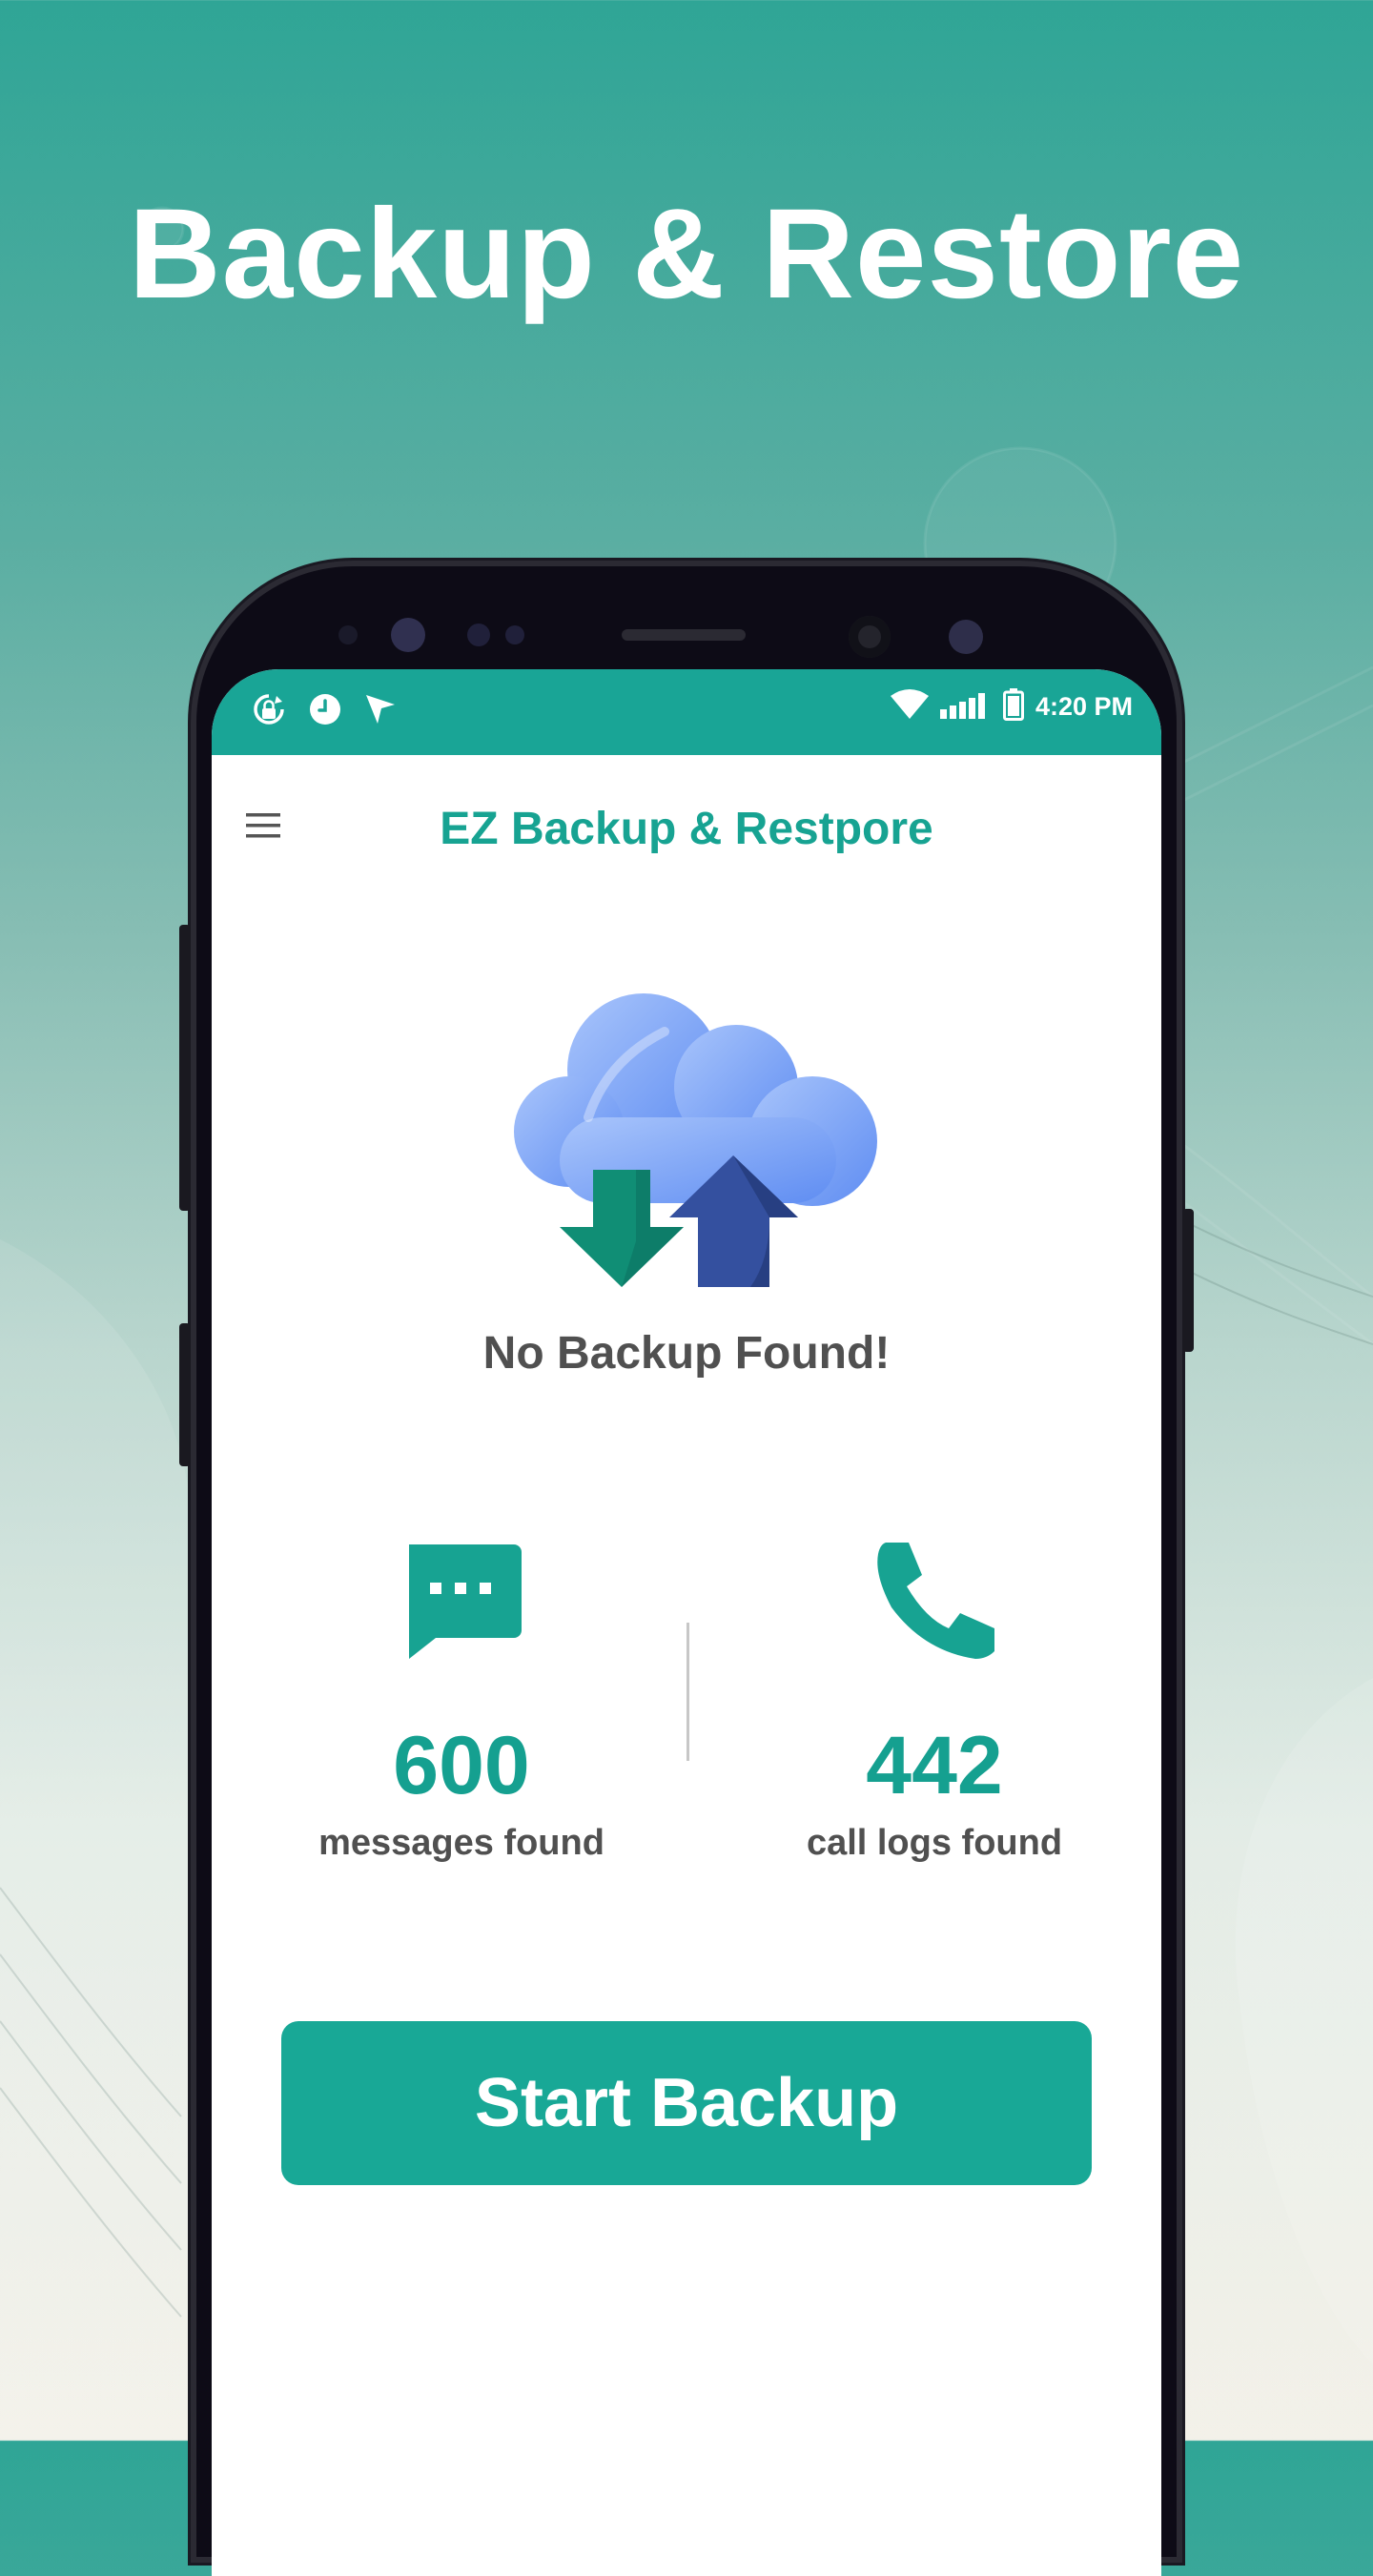 This screenshot has width=1373, height=2576. I want to click on app-title: EZ Backup & Restpore, so click(686, 829).